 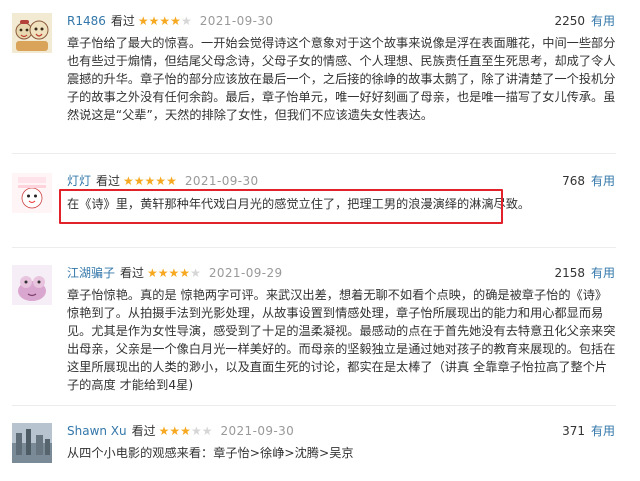 What do you see at coordinates (569, 273) in the screenshot?
I see `vote-count: 2158` at bounding box center [569, 273].